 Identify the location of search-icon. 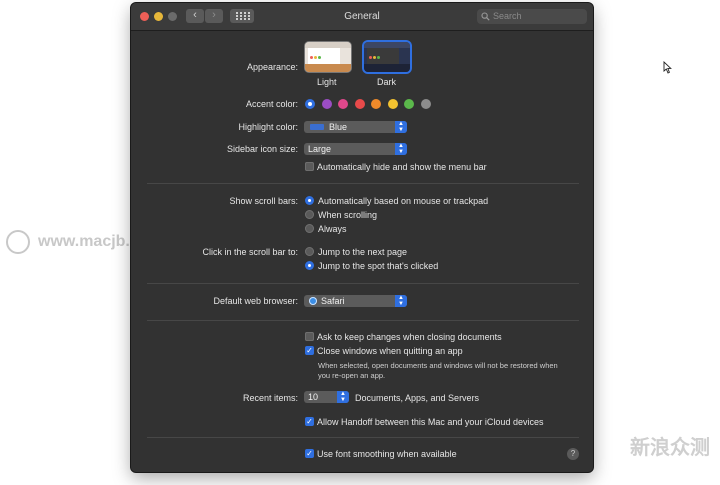
(485, 16).